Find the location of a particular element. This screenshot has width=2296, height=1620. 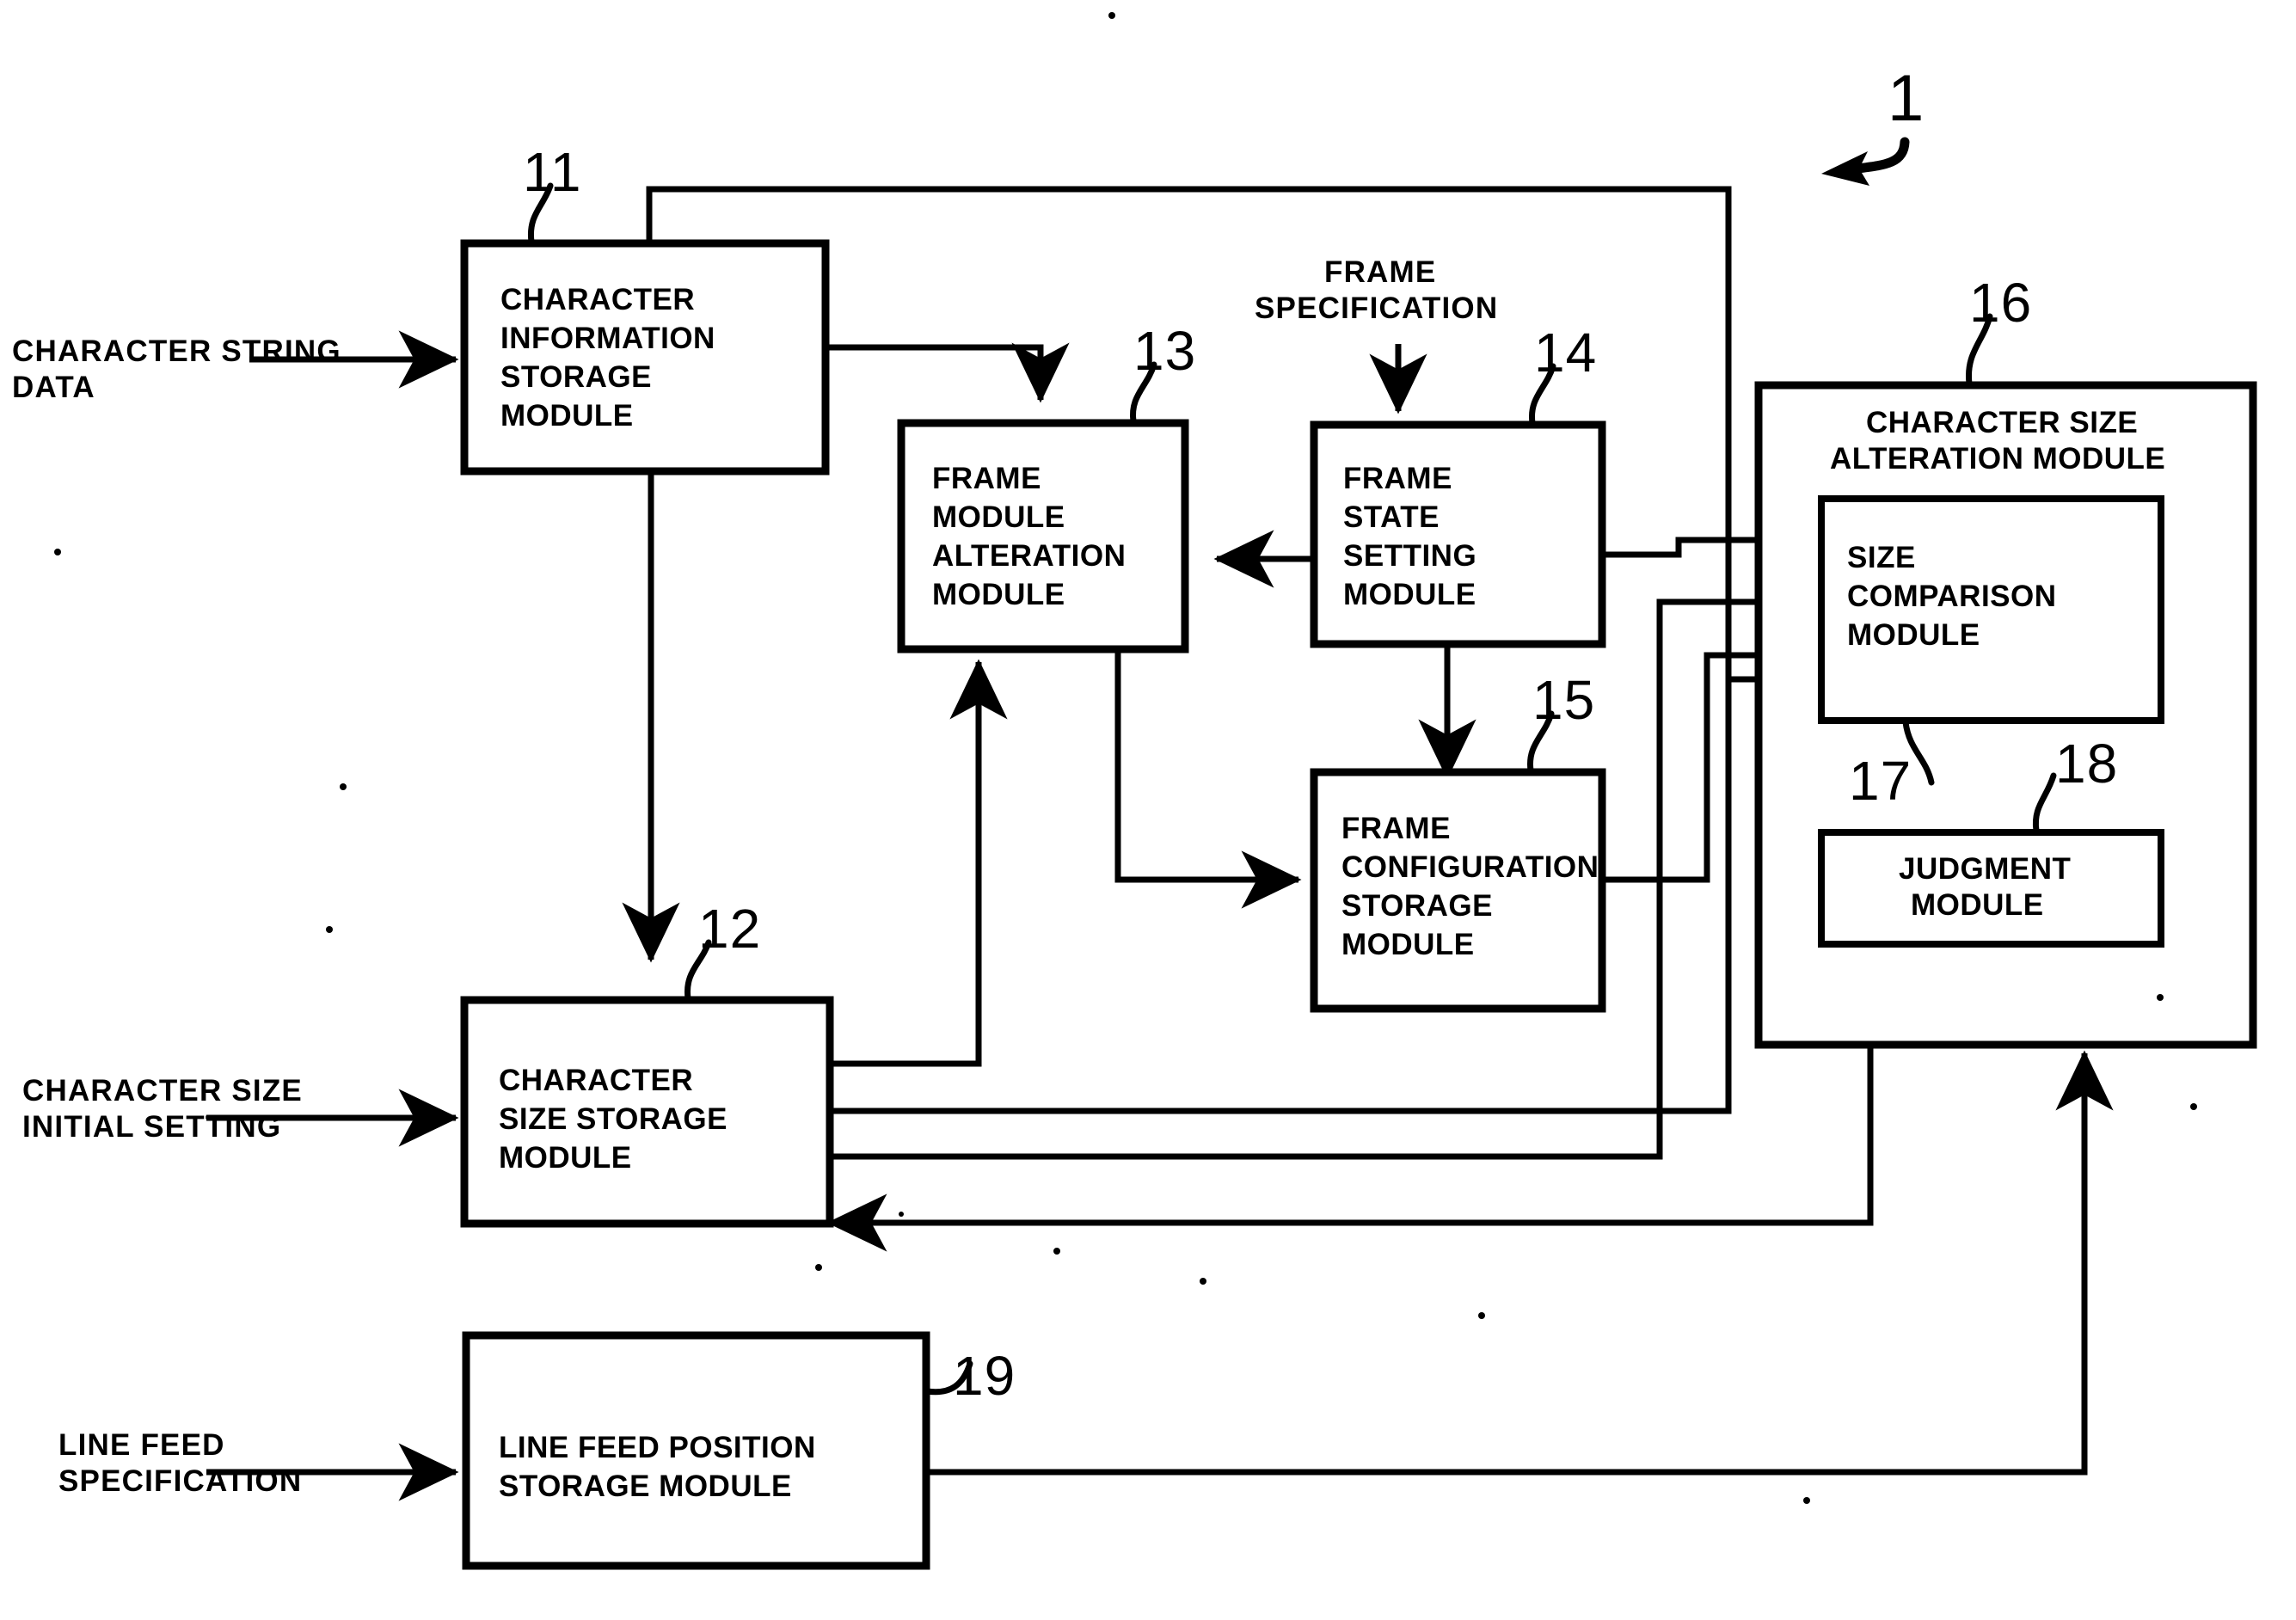

block-line-feed-position-storage-module: LINE FEED POSITION STORAGE MODULE 19 is located at coordinates (739, 1450).